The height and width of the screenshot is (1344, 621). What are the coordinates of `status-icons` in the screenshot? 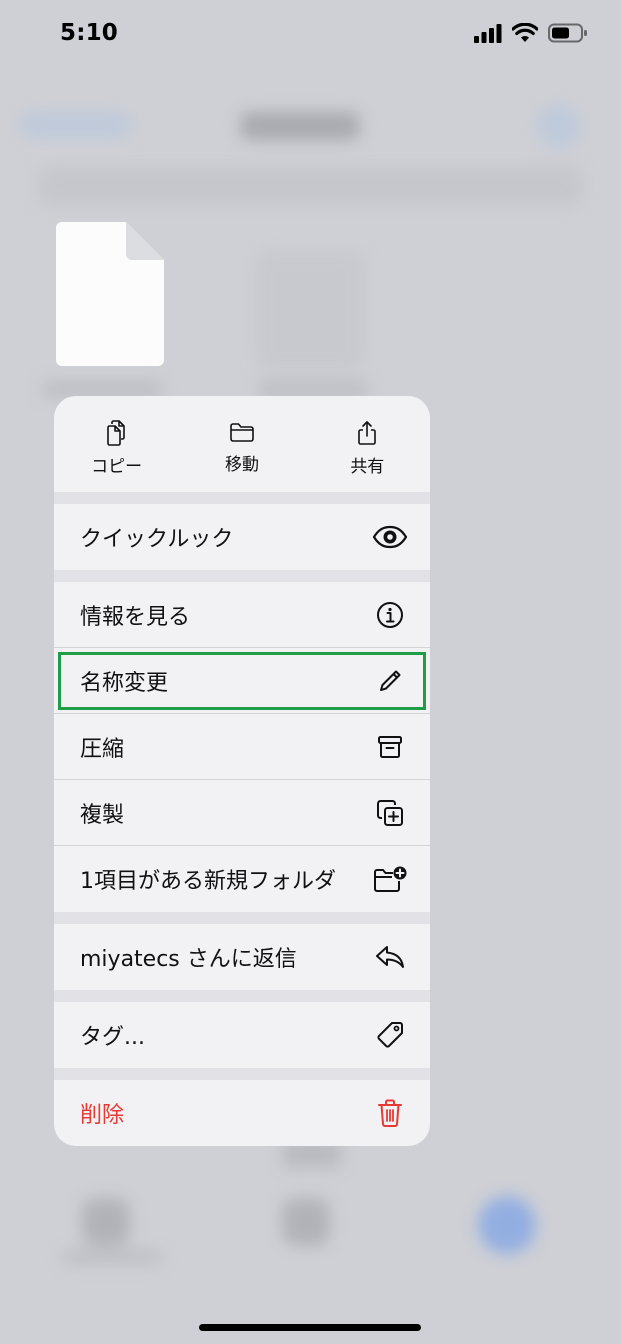 It's located at (531, 34).